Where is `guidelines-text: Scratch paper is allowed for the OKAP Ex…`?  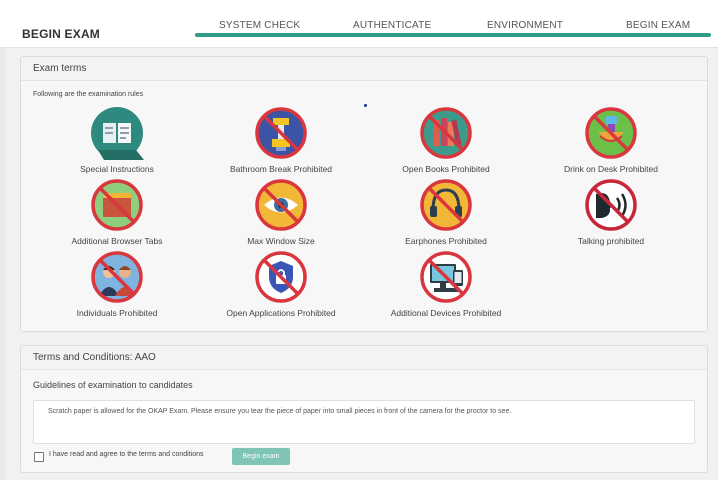
guidelines-text: Scratch paper is allowed for the OKAP Ex… is located at coordinates (280, 411).